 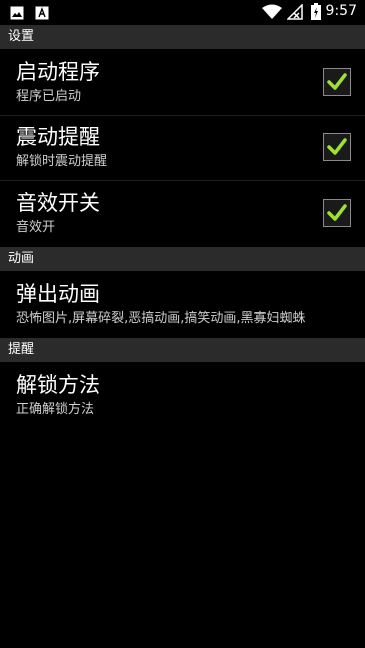 What do you see at coordinates (182, 304) in the screenshot?
I see `pref-popup-animation: 弹出动画 恐怖图片,屏幕碎裂,恶搞动画,搞笑动画,黑寡妇蜘蛛` at bounding box center [182, 304].